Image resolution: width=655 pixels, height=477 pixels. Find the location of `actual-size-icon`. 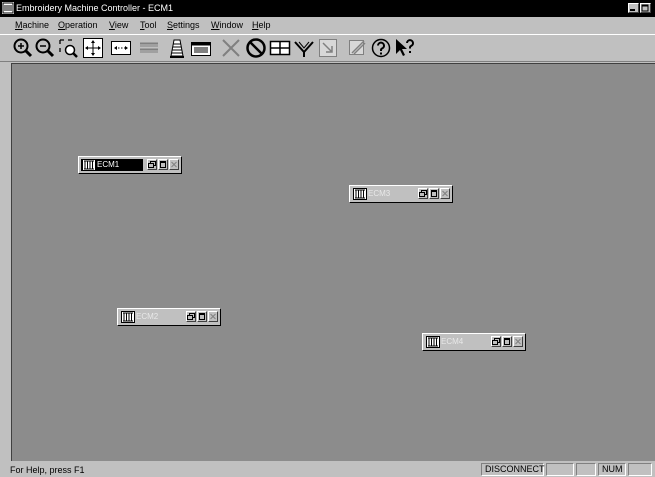

actual-size-icon is located at coordinates (121, 48).